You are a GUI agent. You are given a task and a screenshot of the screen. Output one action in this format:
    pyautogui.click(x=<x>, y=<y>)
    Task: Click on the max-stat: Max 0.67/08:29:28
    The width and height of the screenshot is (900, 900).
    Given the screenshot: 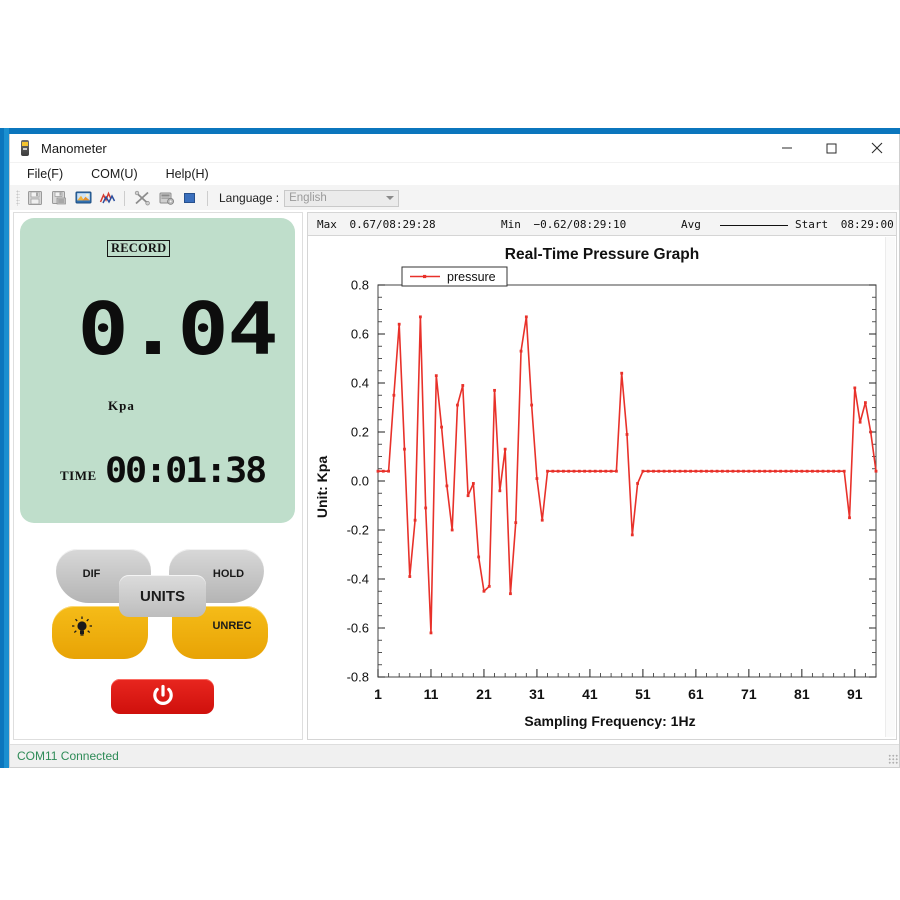 What is the action you would take?
    pyautogui.click(x=376, y=224)
    